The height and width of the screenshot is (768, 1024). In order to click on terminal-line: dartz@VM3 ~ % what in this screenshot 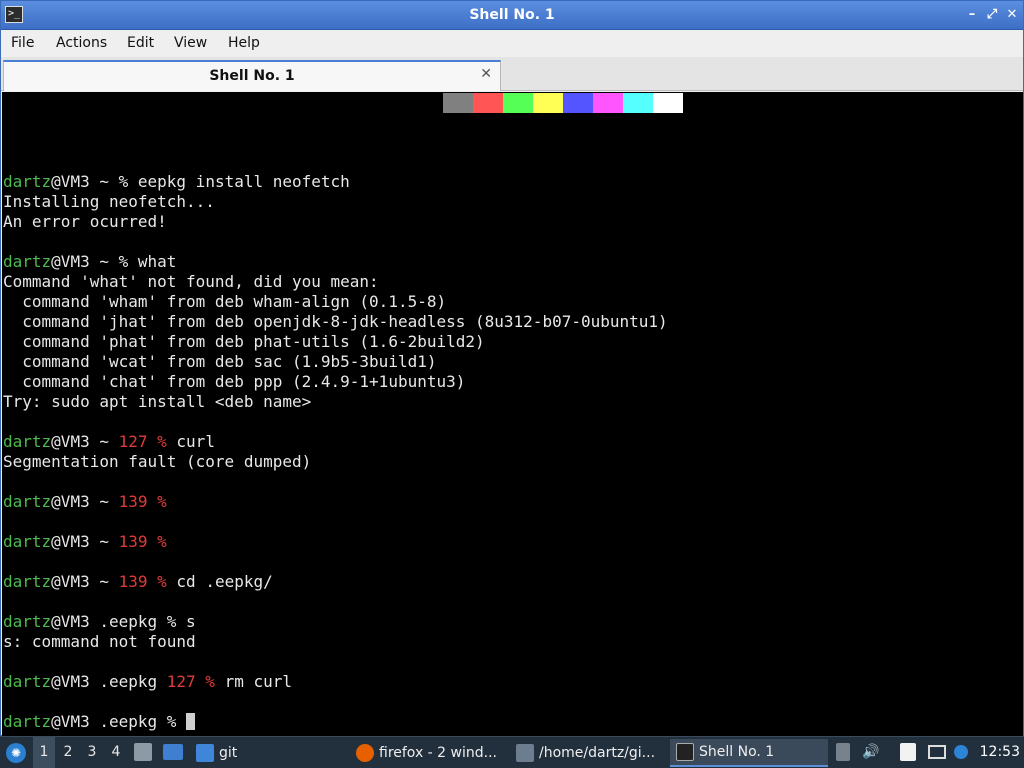, I will do `click(335, 262)`.